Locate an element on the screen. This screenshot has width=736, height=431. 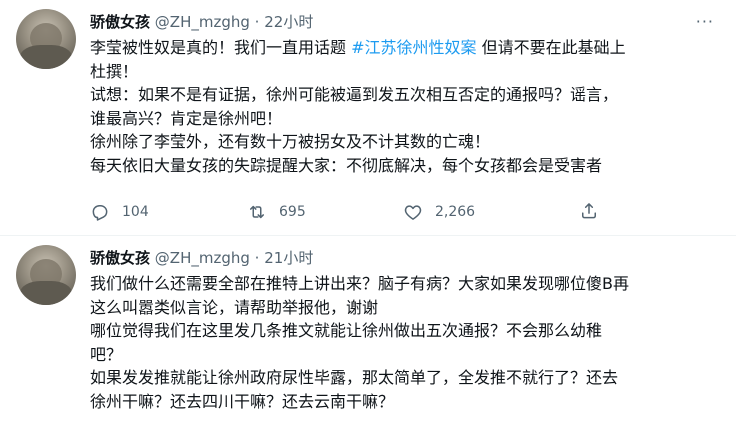
reply-count: 104 is located at coordinates (135, 212).